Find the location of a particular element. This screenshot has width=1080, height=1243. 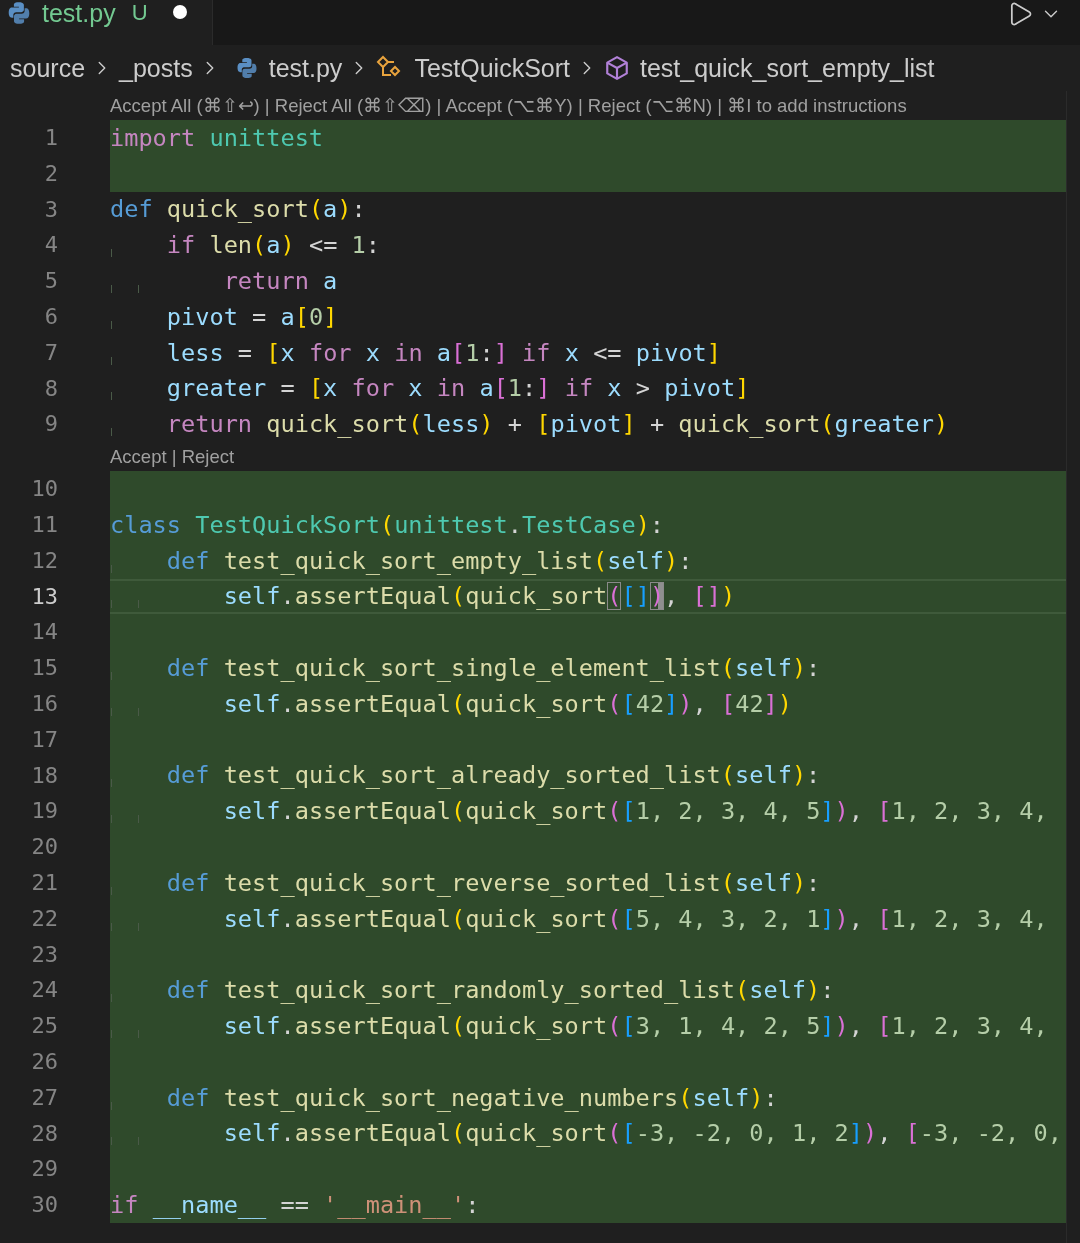

line-number: 6 is located at coordinates (51, 317).